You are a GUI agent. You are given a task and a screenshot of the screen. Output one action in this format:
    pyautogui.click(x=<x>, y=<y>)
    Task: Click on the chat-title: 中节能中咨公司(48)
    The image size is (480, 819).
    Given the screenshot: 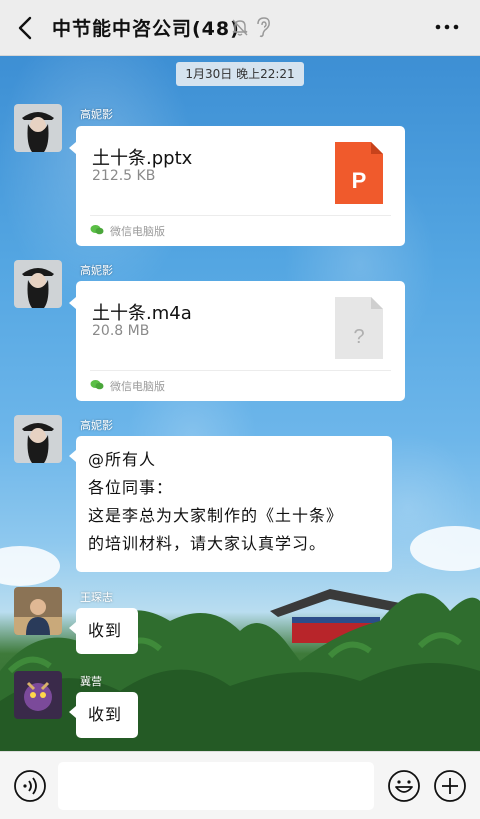 What is the action you would take?
    pyautogui.click(x=146, y=29)
    